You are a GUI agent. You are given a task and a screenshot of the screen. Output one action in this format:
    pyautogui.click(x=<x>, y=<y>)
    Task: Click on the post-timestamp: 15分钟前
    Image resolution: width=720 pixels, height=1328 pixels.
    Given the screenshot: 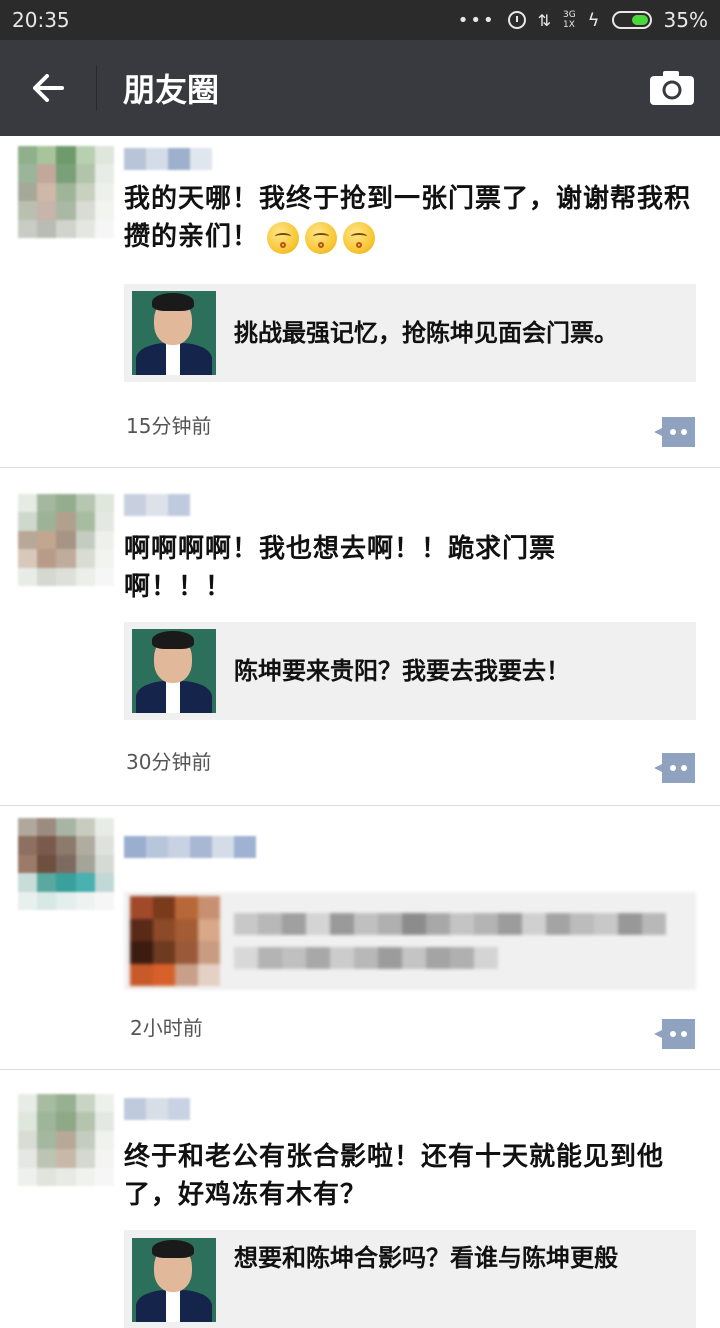 What is the action you would take?
    pyautogui.click(x=169, y=426)
    